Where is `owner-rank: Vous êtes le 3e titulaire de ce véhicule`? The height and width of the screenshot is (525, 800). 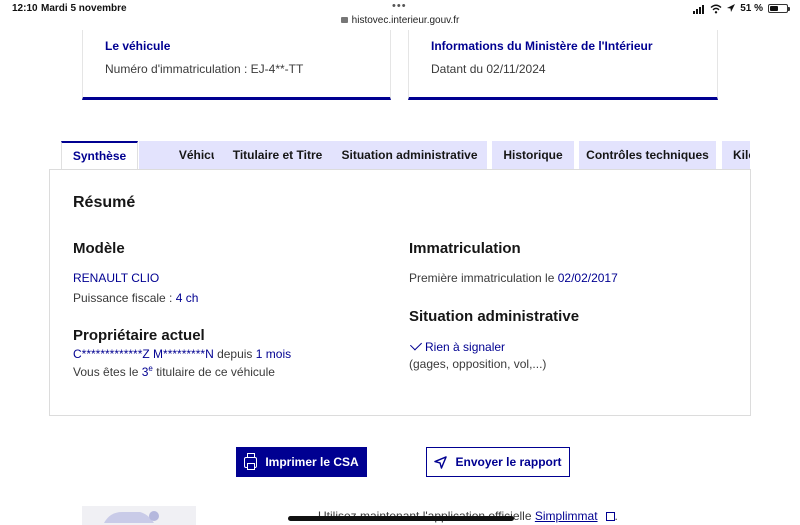
owner-rank: Vous êtes le 3e titulaire de ce véhicule is located at coordinates (174, 371).